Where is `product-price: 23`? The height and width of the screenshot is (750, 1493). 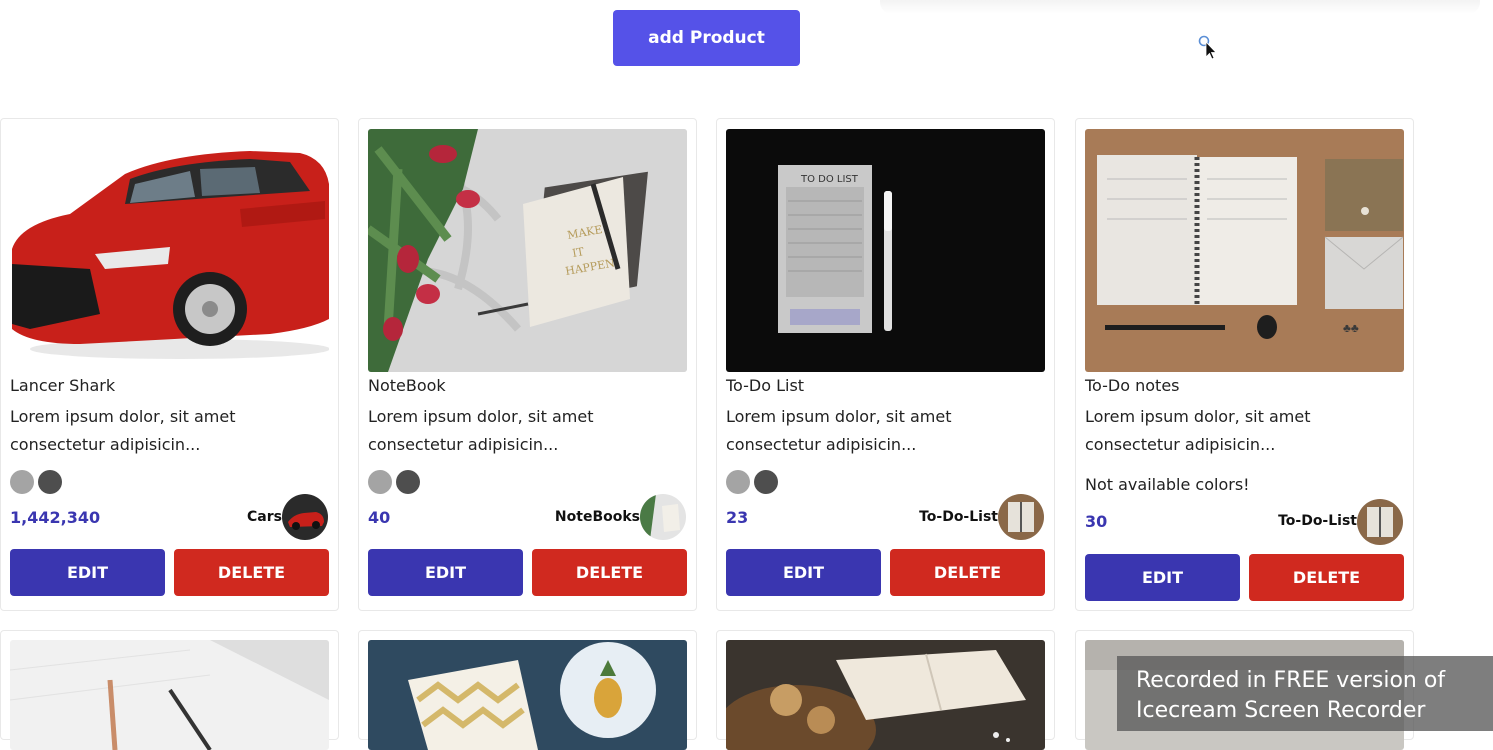
product-price: 23 is located at coordinates (737, 517).